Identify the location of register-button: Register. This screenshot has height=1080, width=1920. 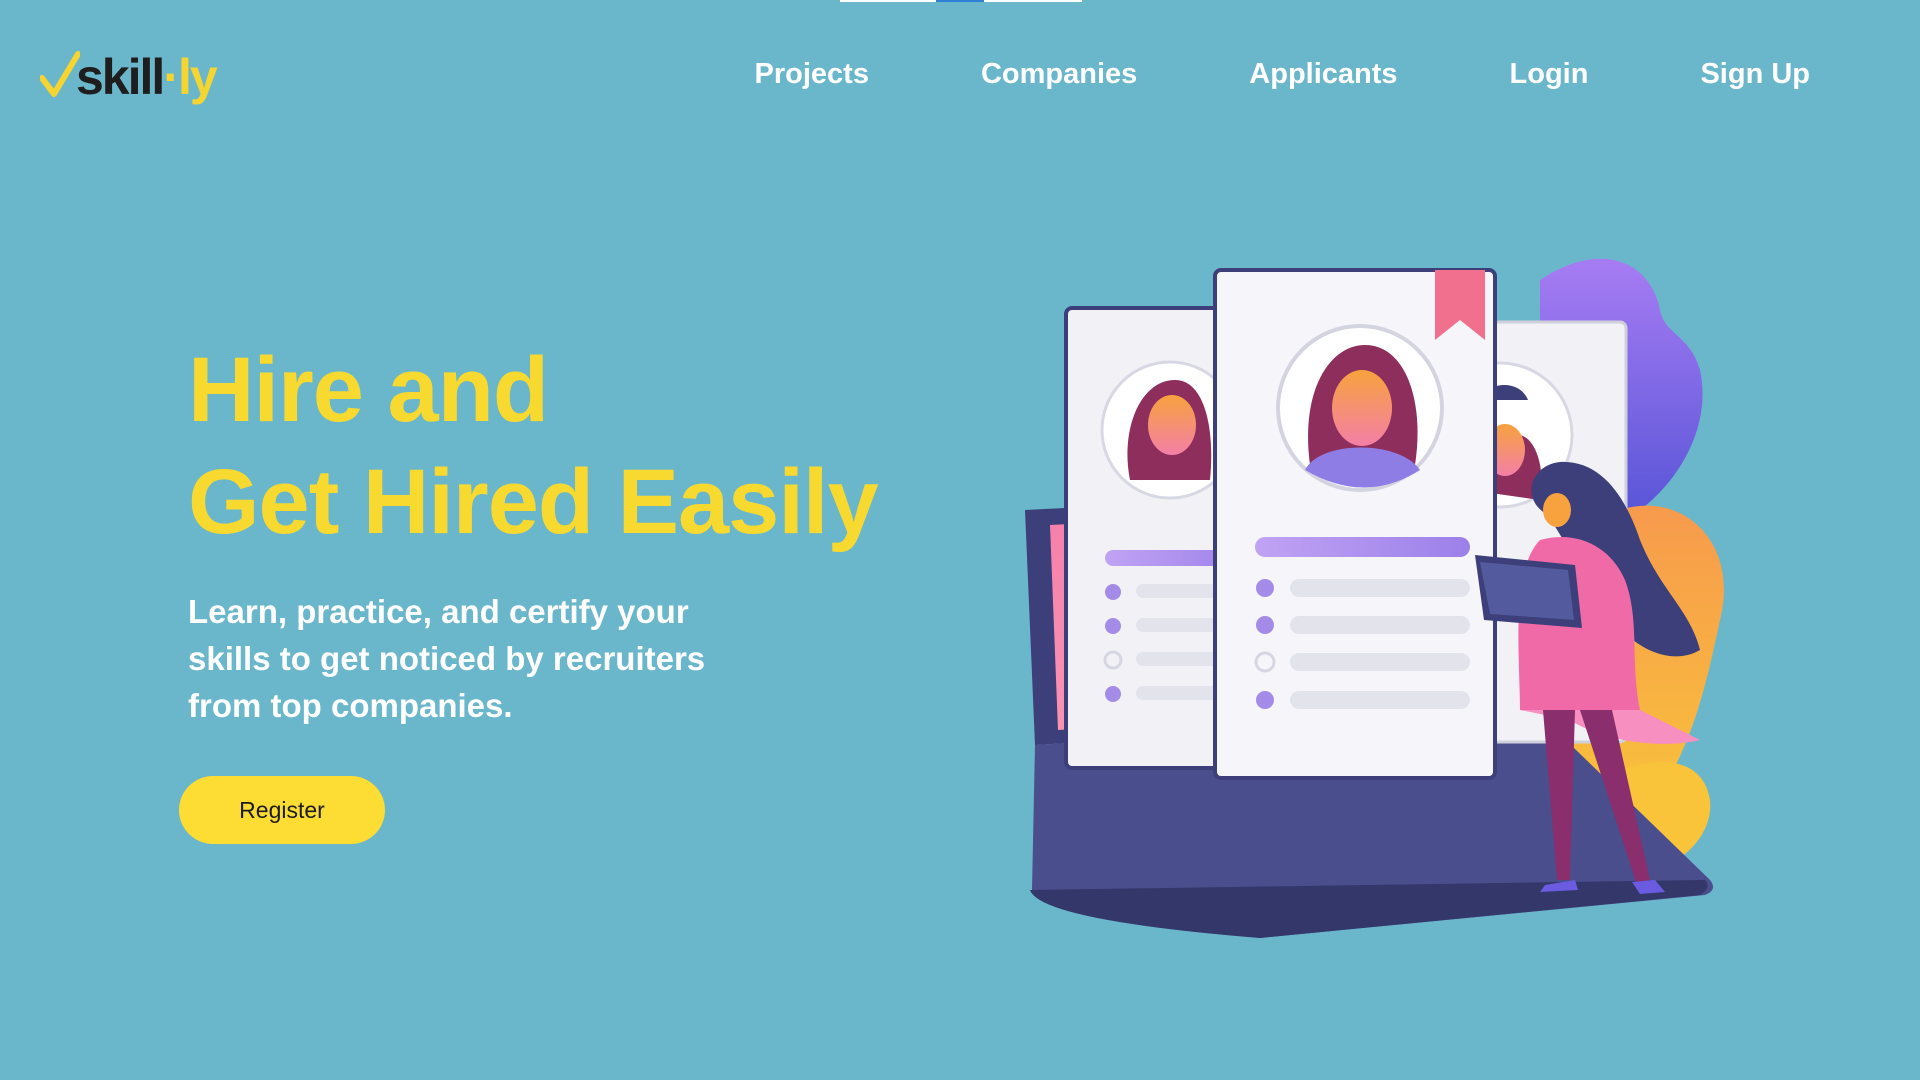
(282, 810).